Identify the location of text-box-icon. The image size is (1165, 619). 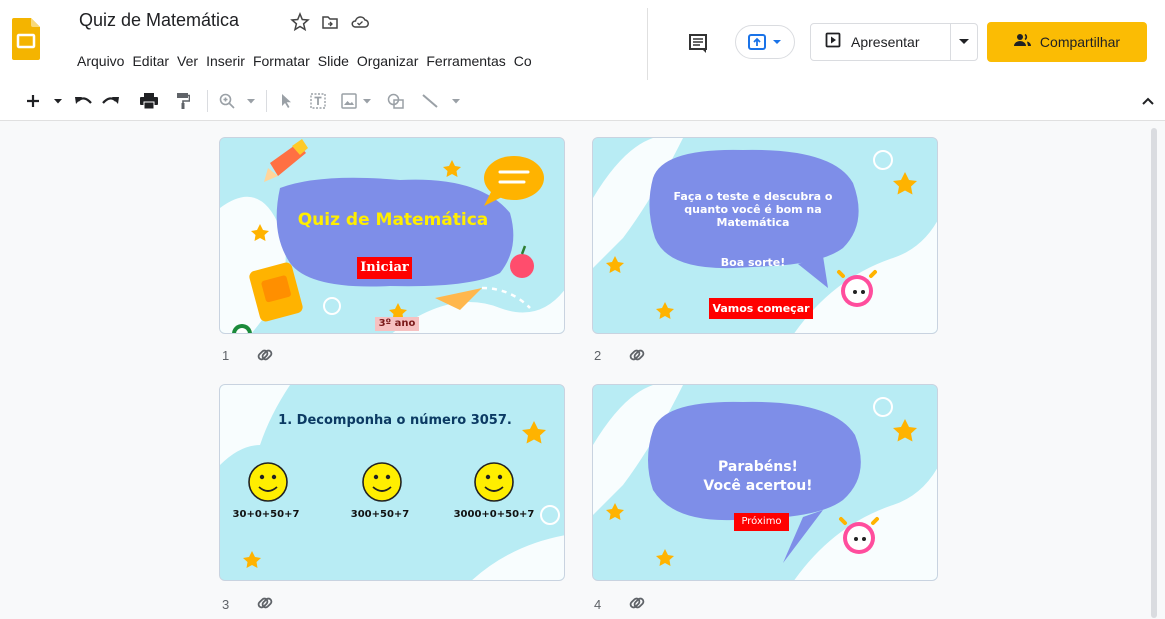
(318, 101).